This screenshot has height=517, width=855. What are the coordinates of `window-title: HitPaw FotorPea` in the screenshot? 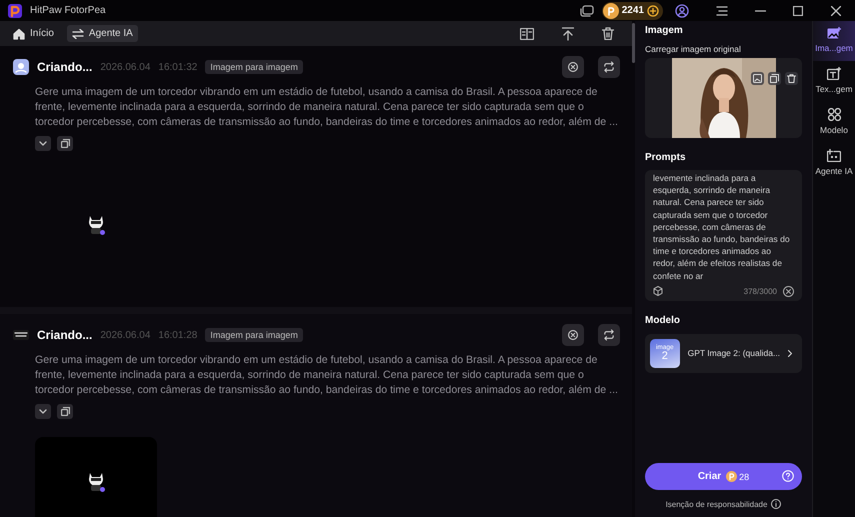 It's located at (68, 10).